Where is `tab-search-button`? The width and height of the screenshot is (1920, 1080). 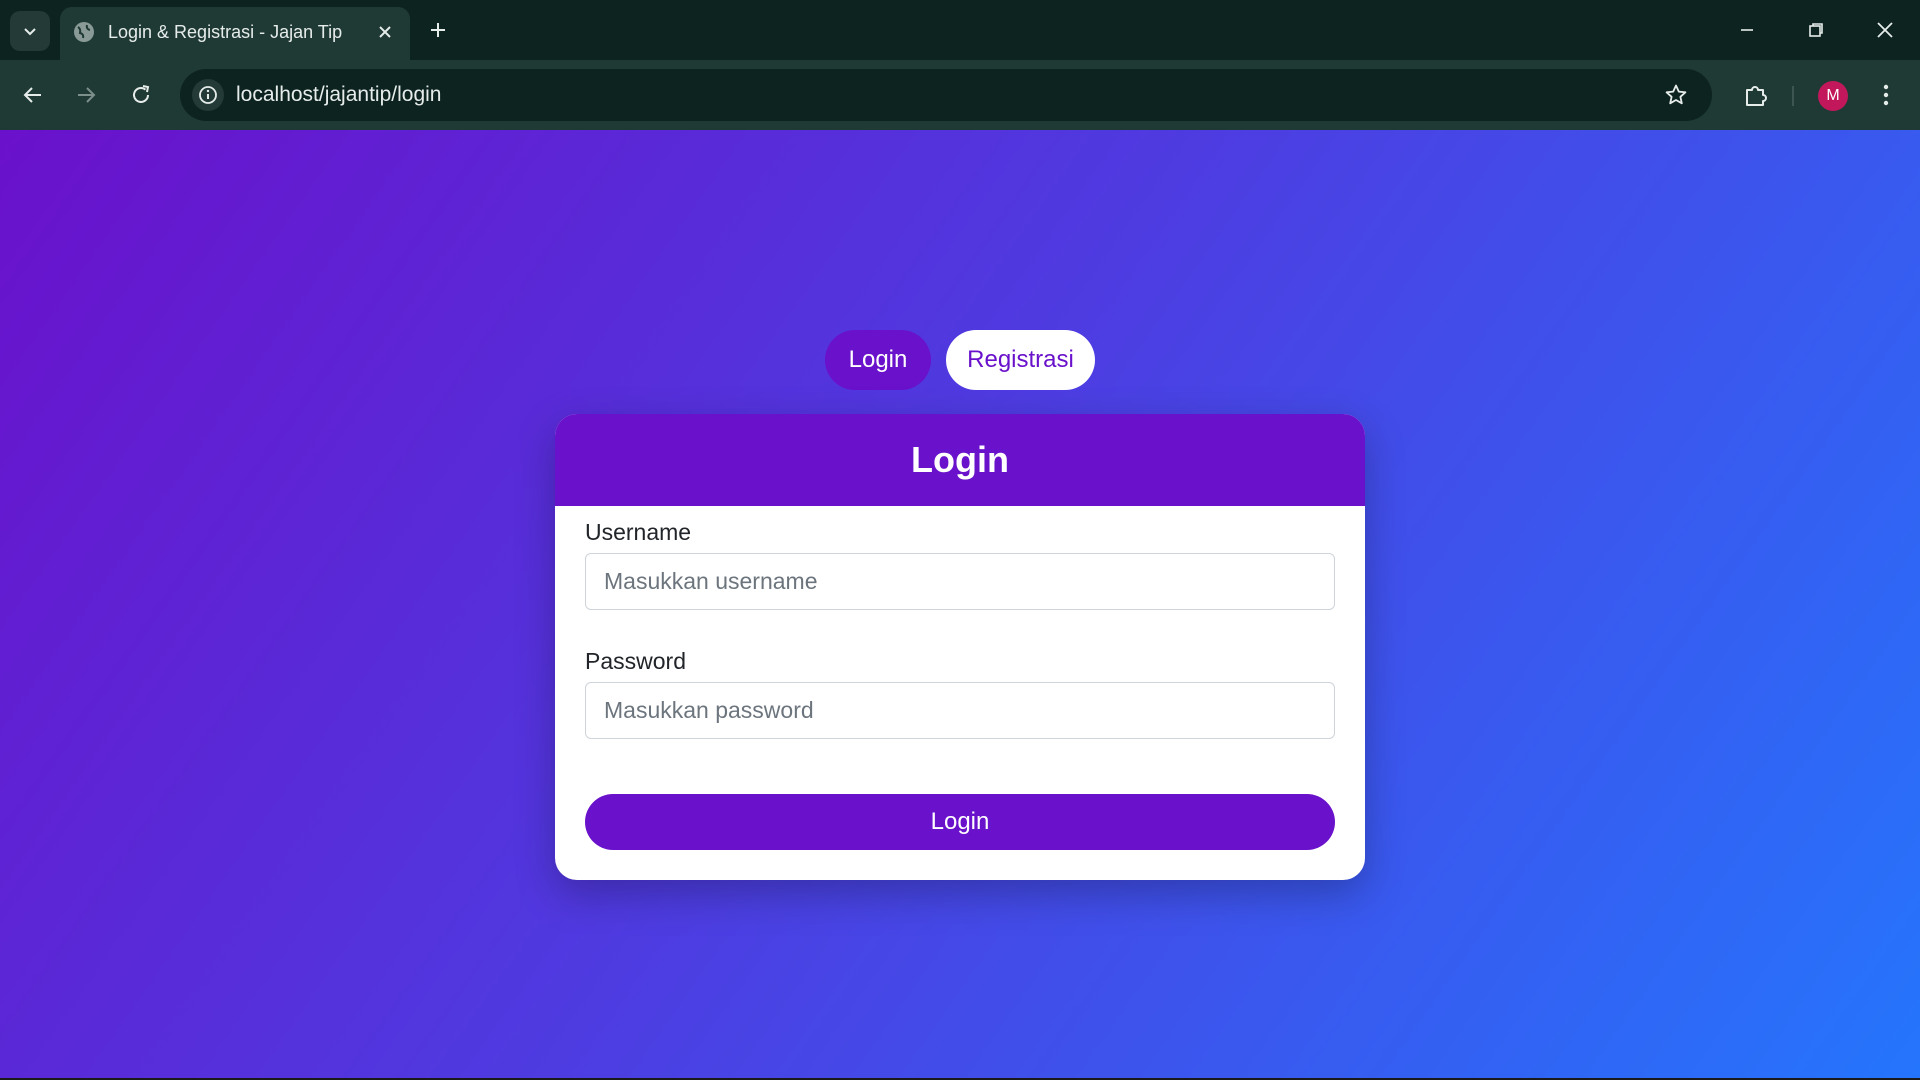 tab-search-button is located at coordinates (30, 31).